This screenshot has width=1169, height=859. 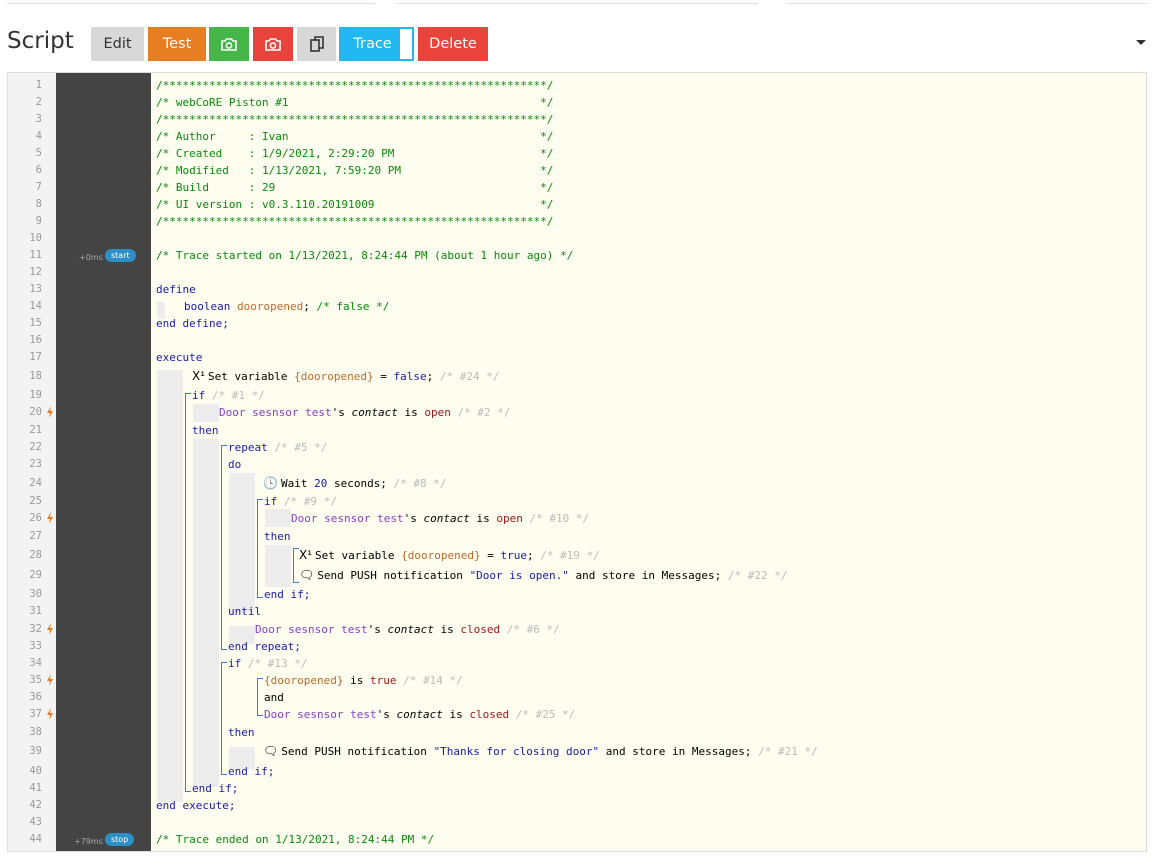 I want to click on trace-stop-badge: stop, so click(x=120, y=839).